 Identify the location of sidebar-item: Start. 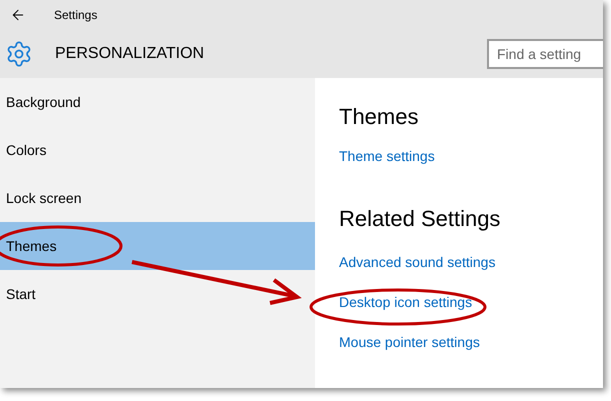
(157, 294).